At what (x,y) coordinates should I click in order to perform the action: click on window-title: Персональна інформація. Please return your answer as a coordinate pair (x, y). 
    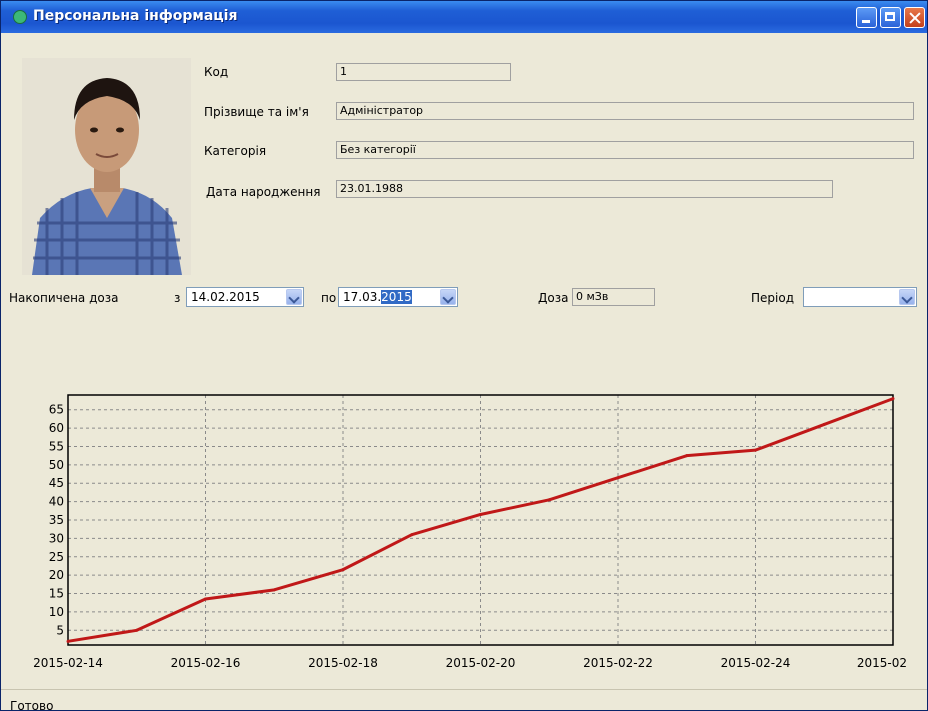
    Looking at the image, I should click on (135, 16).